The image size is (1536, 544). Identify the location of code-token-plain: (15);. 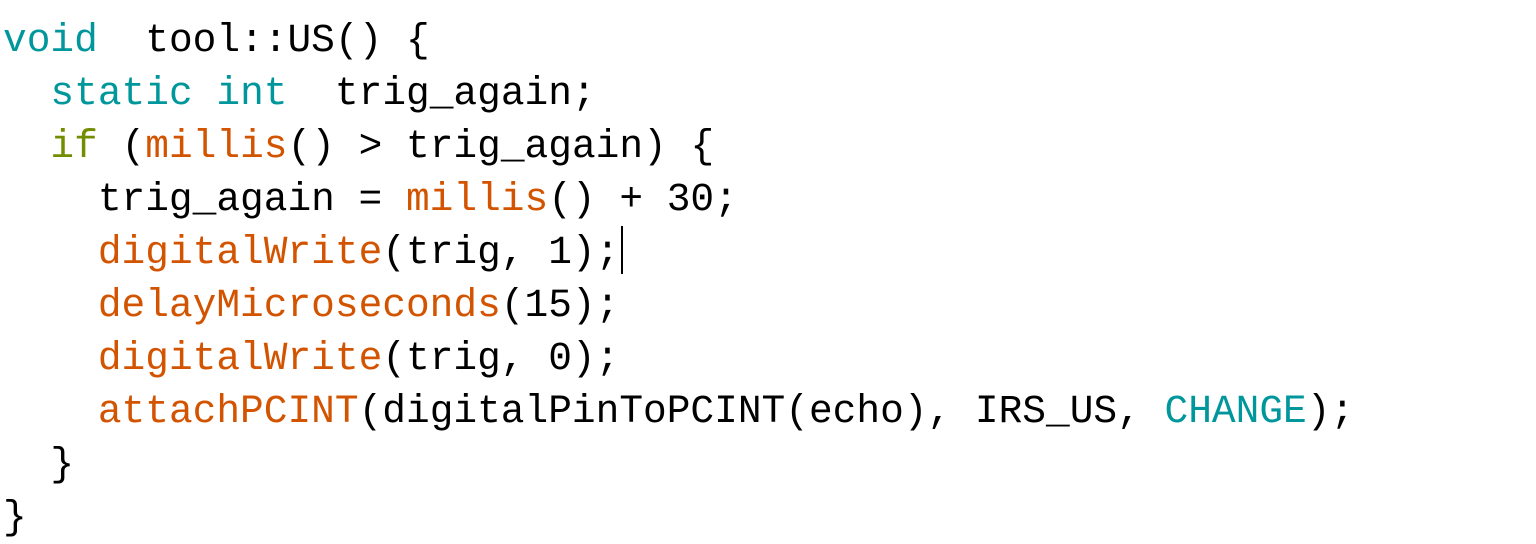
(560, 305).